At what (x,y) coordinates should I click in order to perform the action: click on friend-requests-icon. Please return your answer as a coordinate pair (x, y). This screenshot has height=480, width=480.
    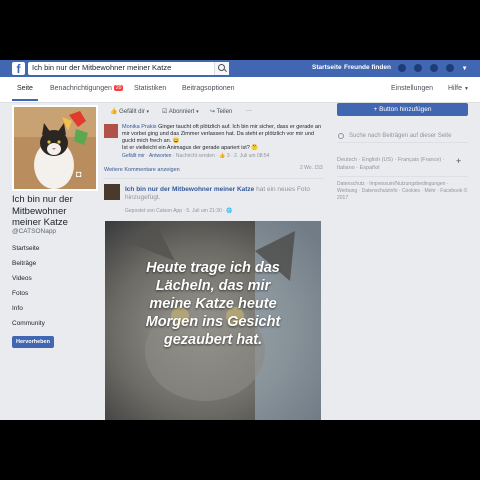
    Looking at the image, I should click on (402, 68).